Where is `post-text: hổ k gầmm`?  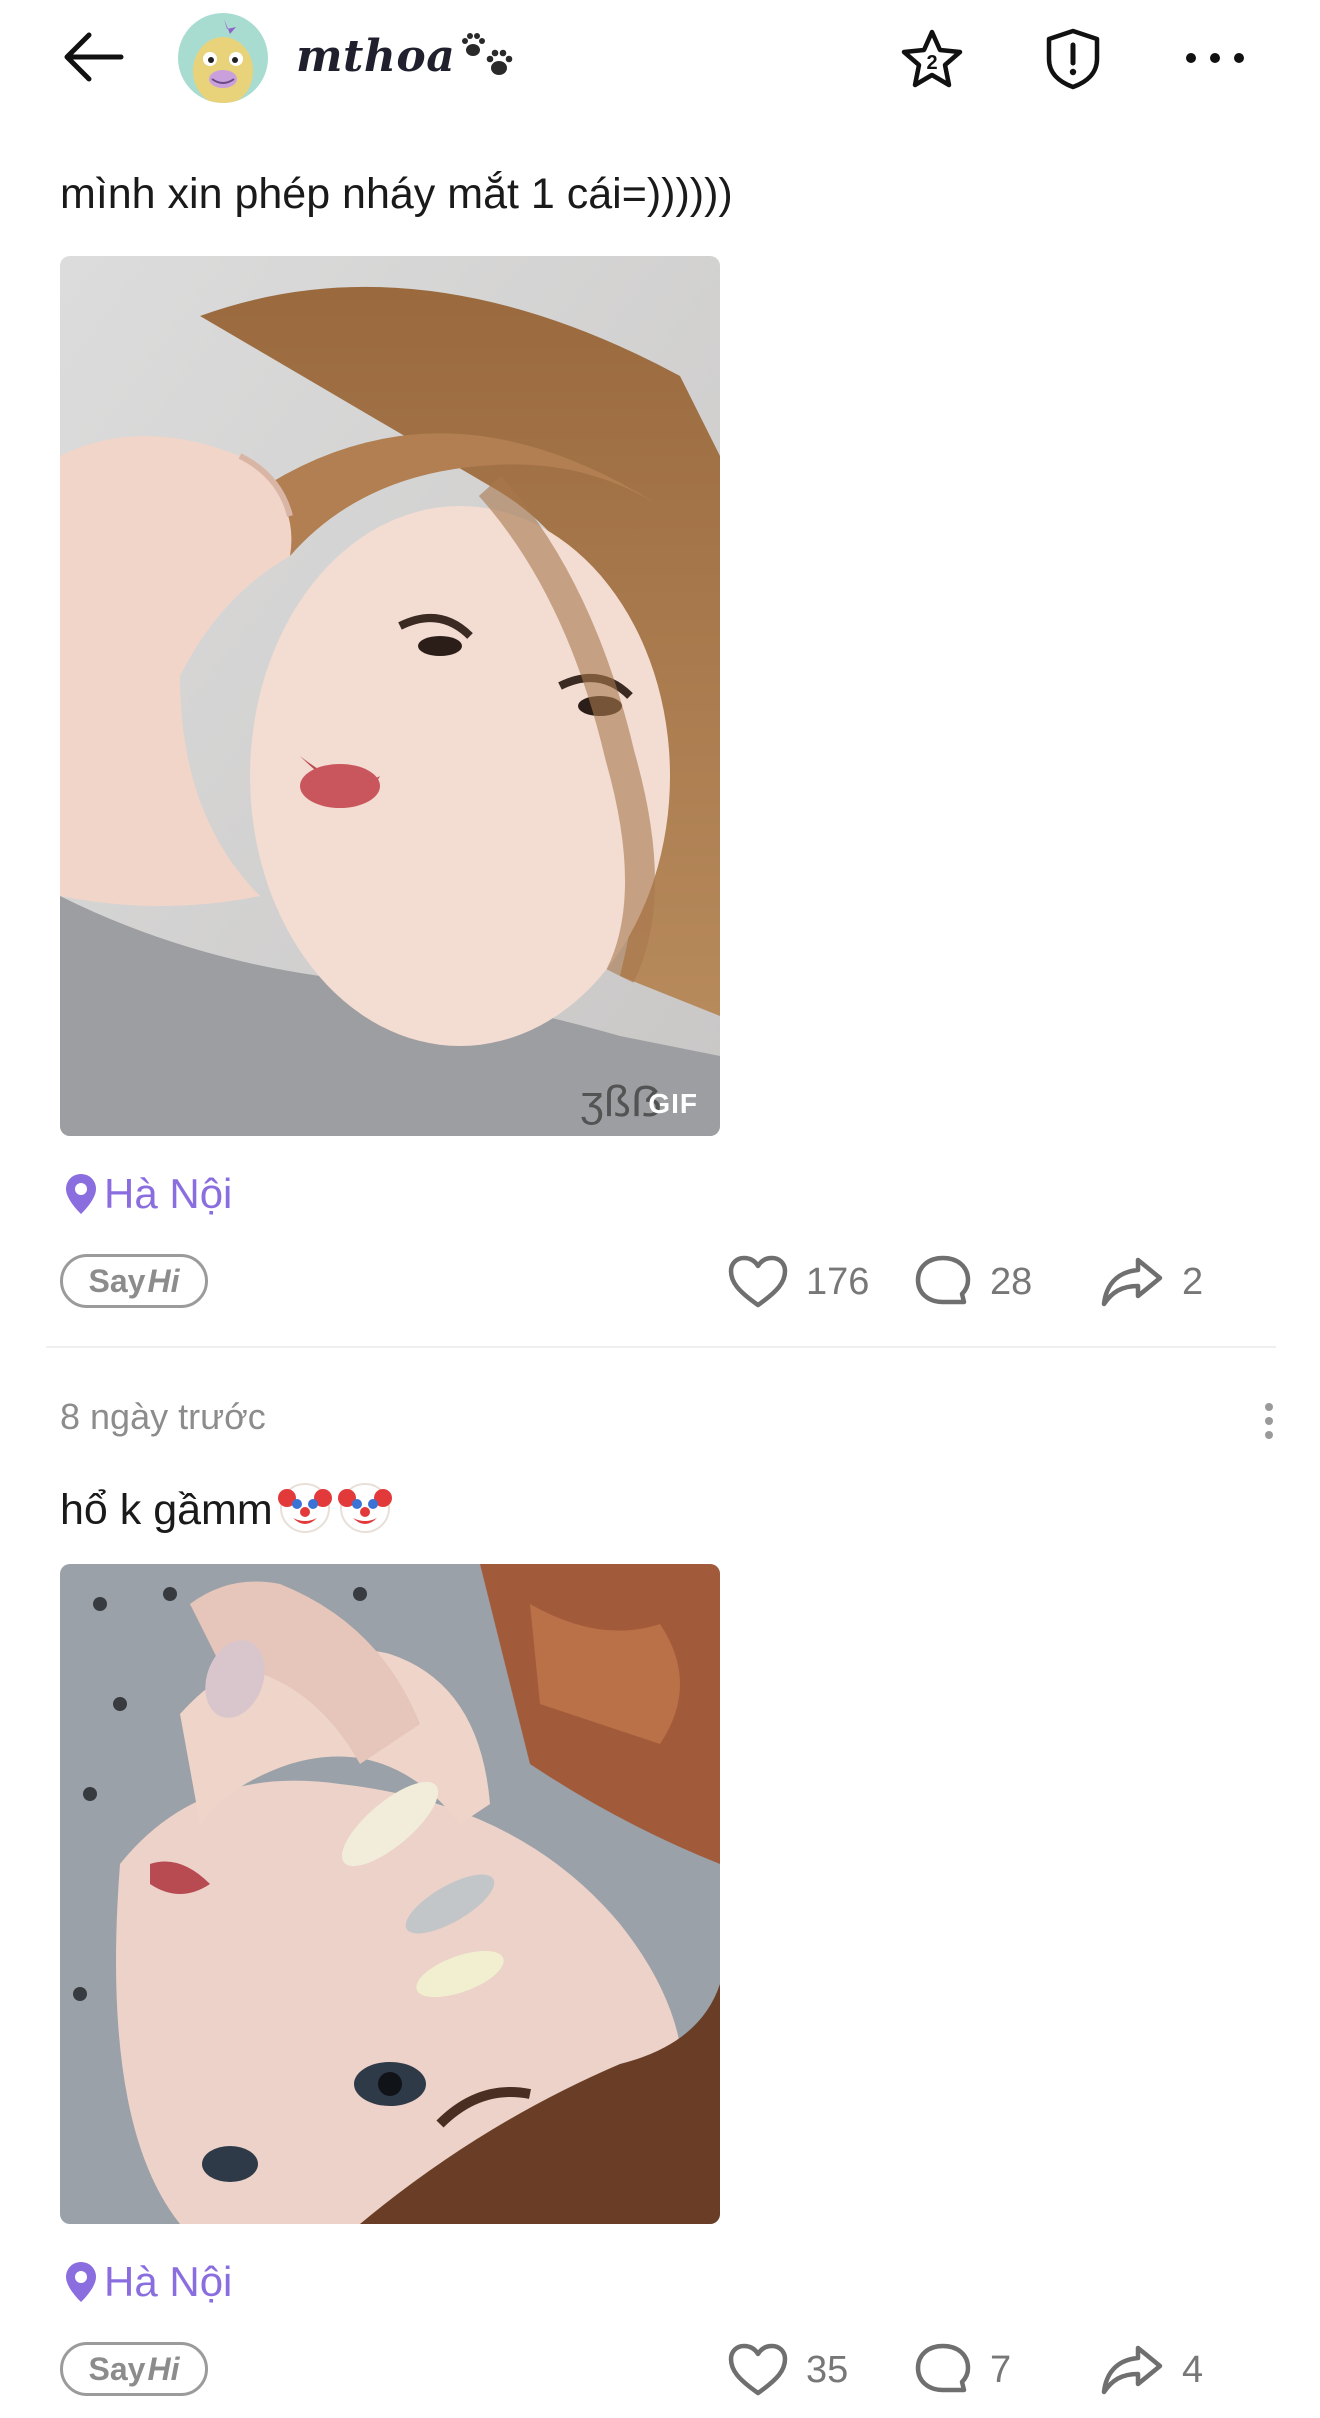 post-text: hổ k gầmm is located at coordinates (226, 1506).